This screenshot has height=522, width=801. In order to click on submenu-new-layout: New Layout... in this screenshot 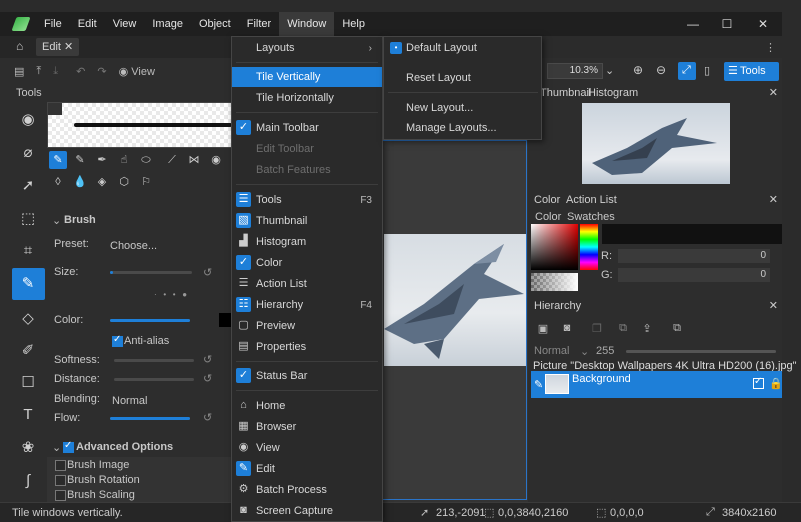, I will do `click(462, 108)`.